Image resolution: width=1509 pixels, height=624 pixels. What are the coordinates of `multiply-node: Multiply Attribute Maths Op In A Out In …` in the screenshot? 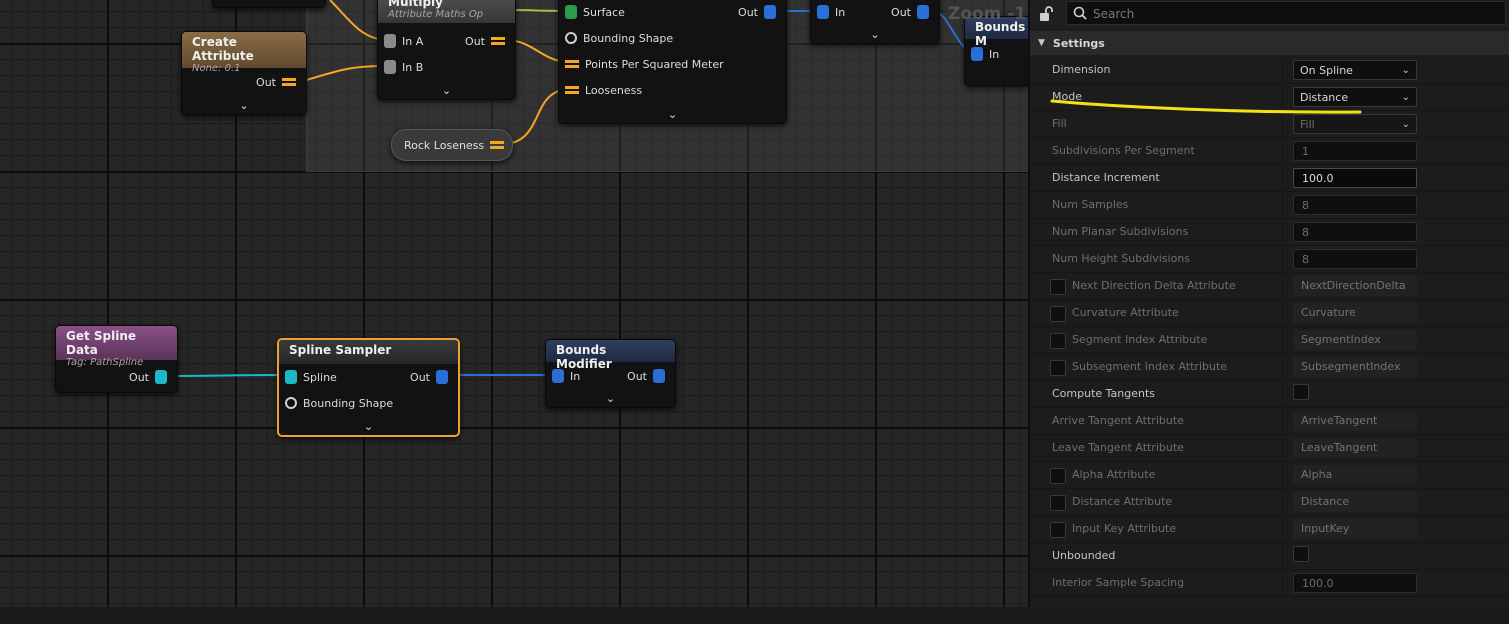 It's located at (446, 50).